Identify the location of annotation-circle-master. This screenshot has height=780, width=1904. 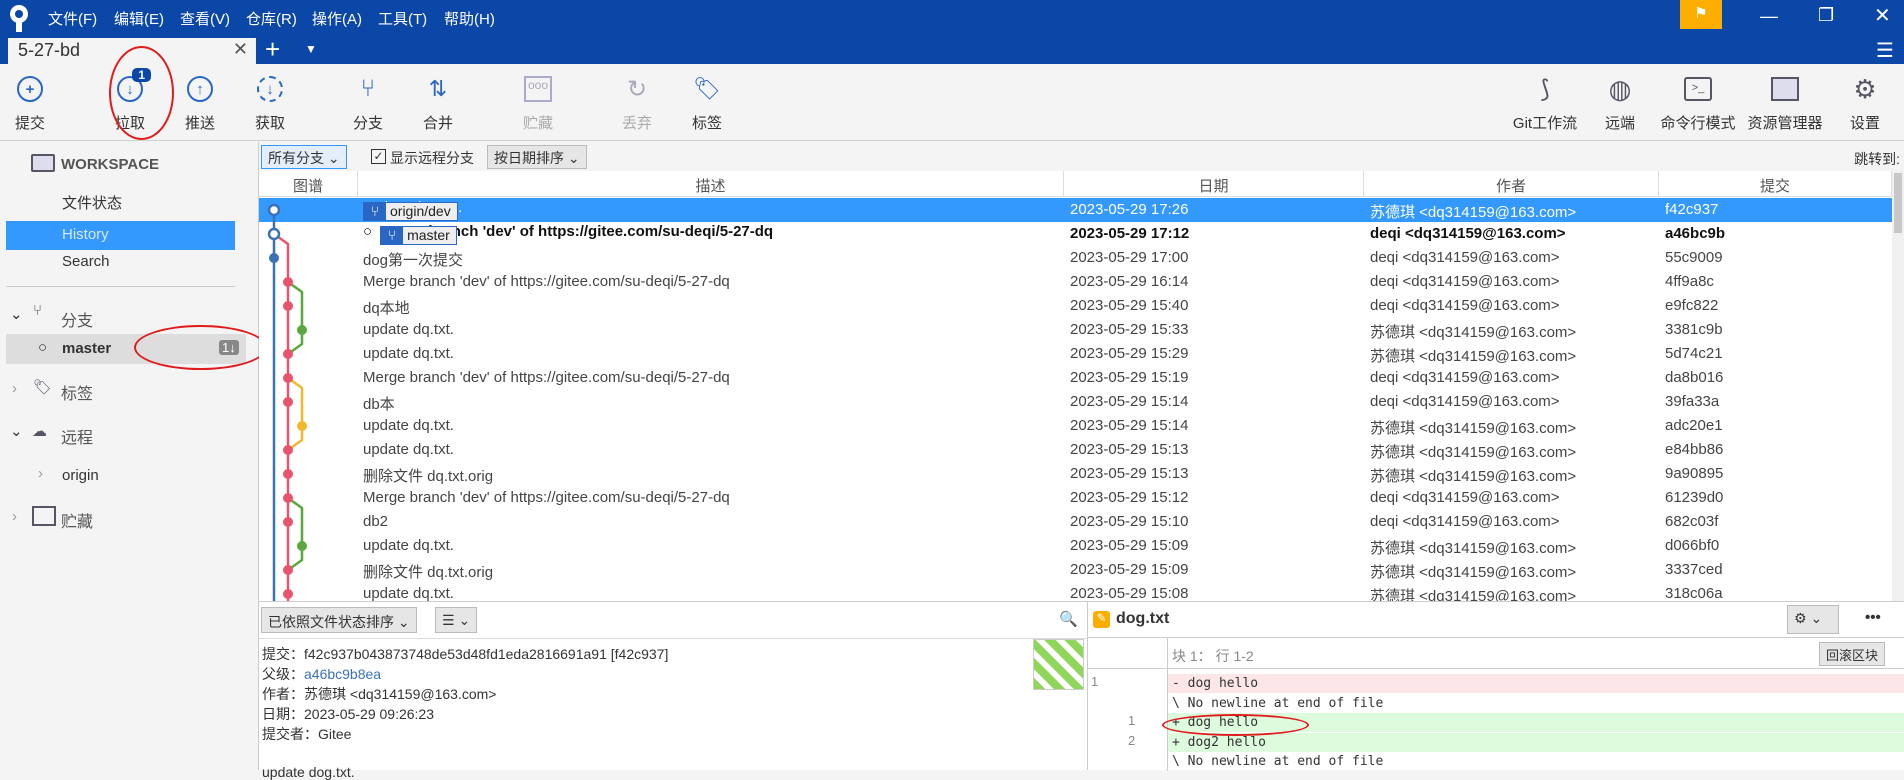
(200, 347).